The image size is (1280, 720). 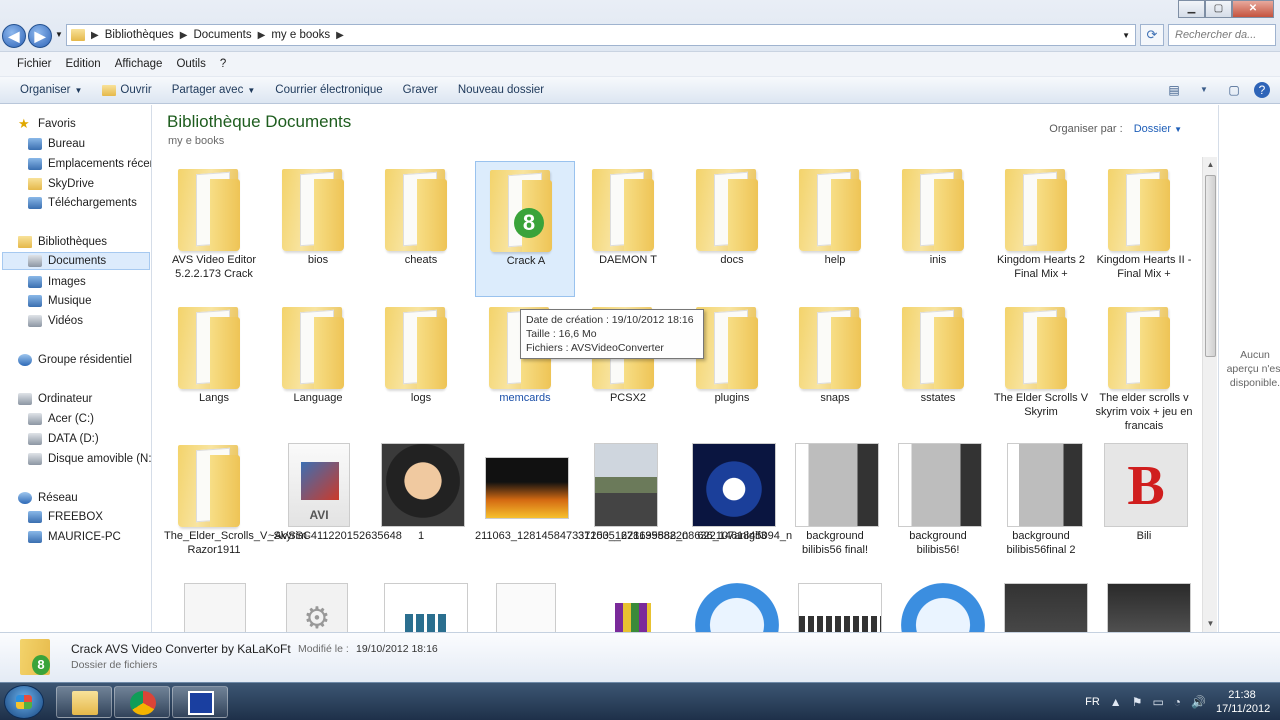 What do you see at coordinates (223, 64) in the screenshot?
I see `menu-help: ?` at bounding box center [223, 64].